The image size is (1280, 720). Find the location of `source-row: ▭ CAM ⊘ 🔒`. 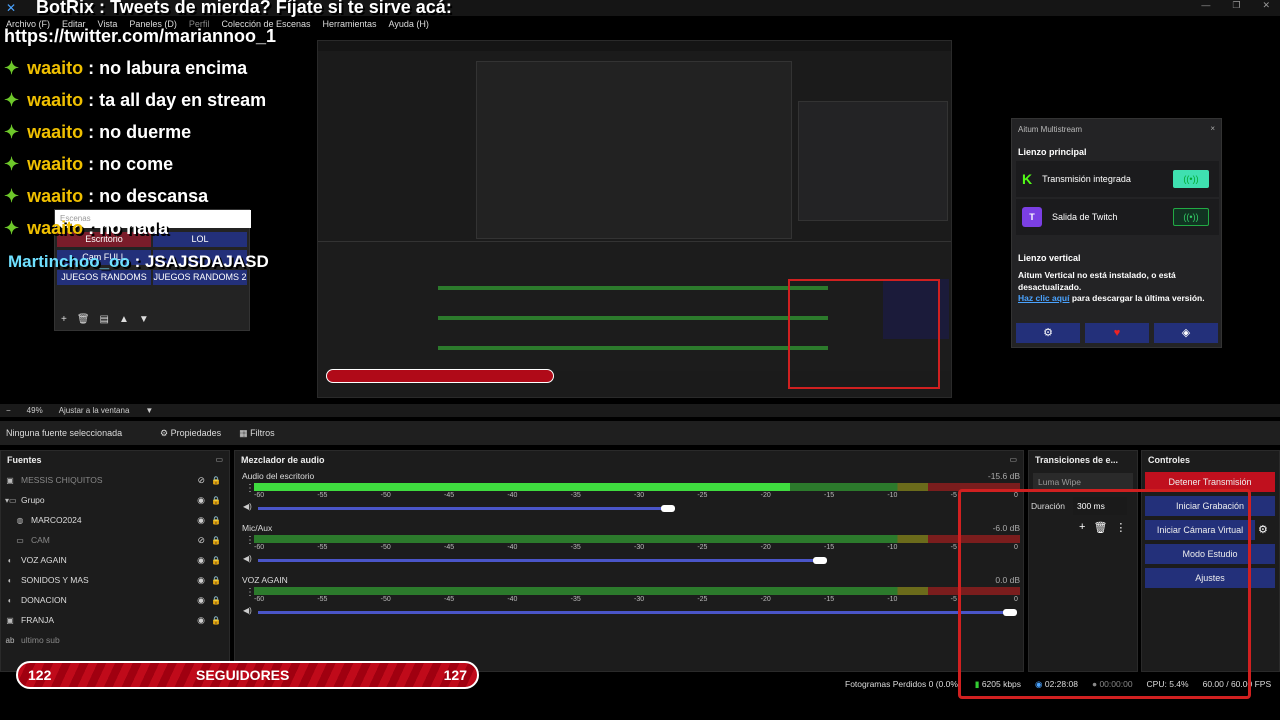

source-row: ▭ CAM ⊘ 🔒 is located at coordinates (116, 540).